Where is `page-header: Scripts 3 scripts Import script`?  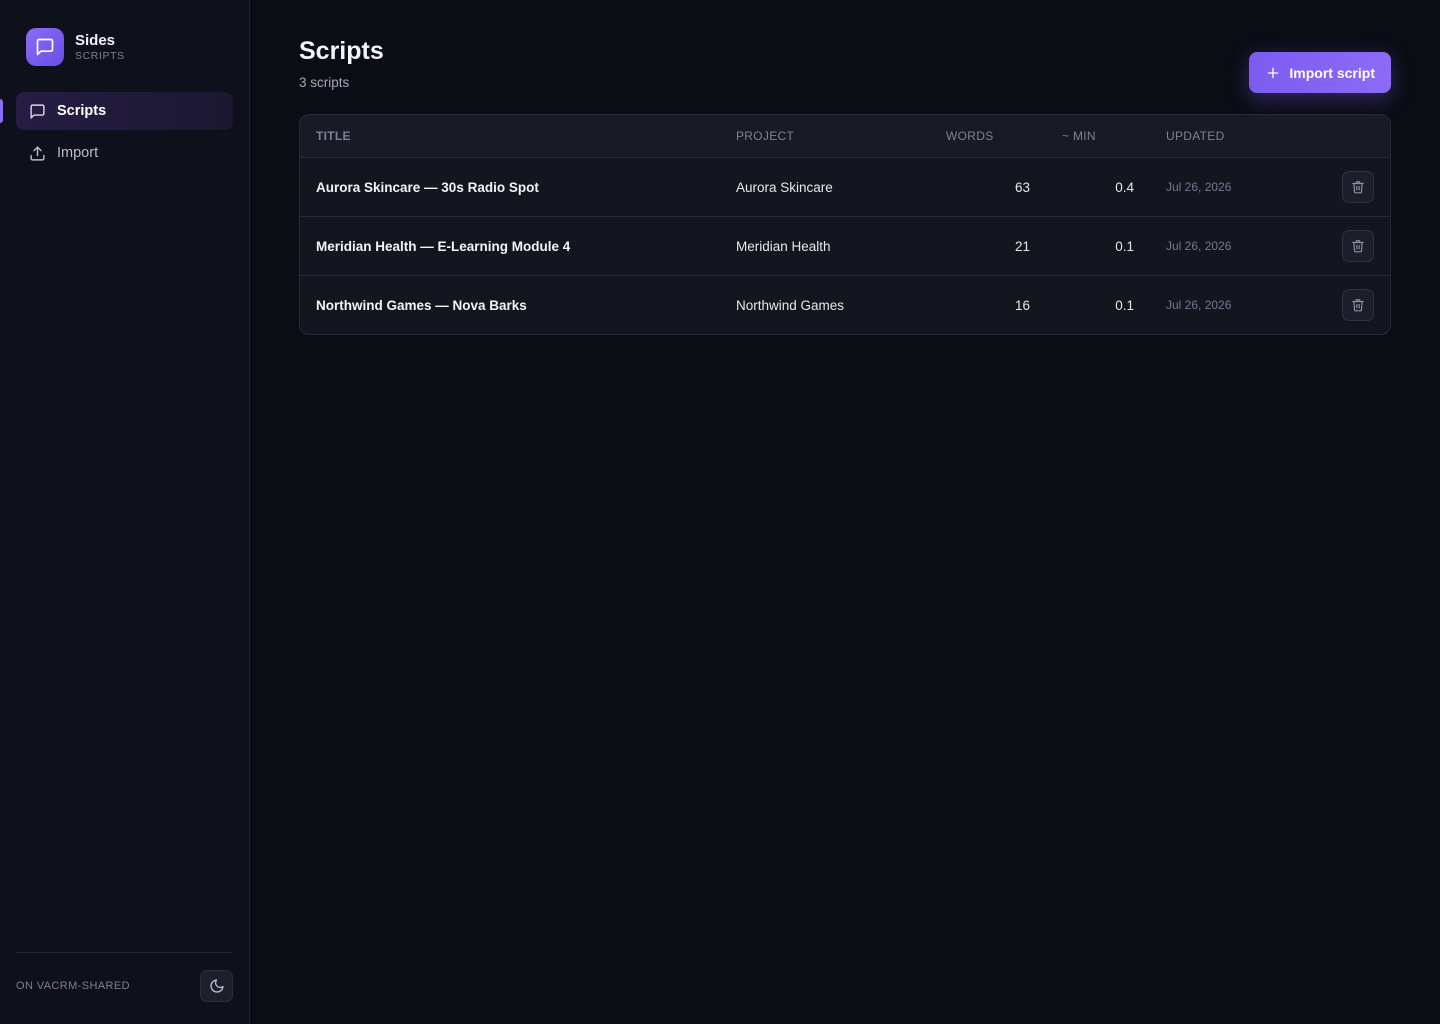 page-header: Scripts 3 scripts Import script is located at coordinates (845, 64).